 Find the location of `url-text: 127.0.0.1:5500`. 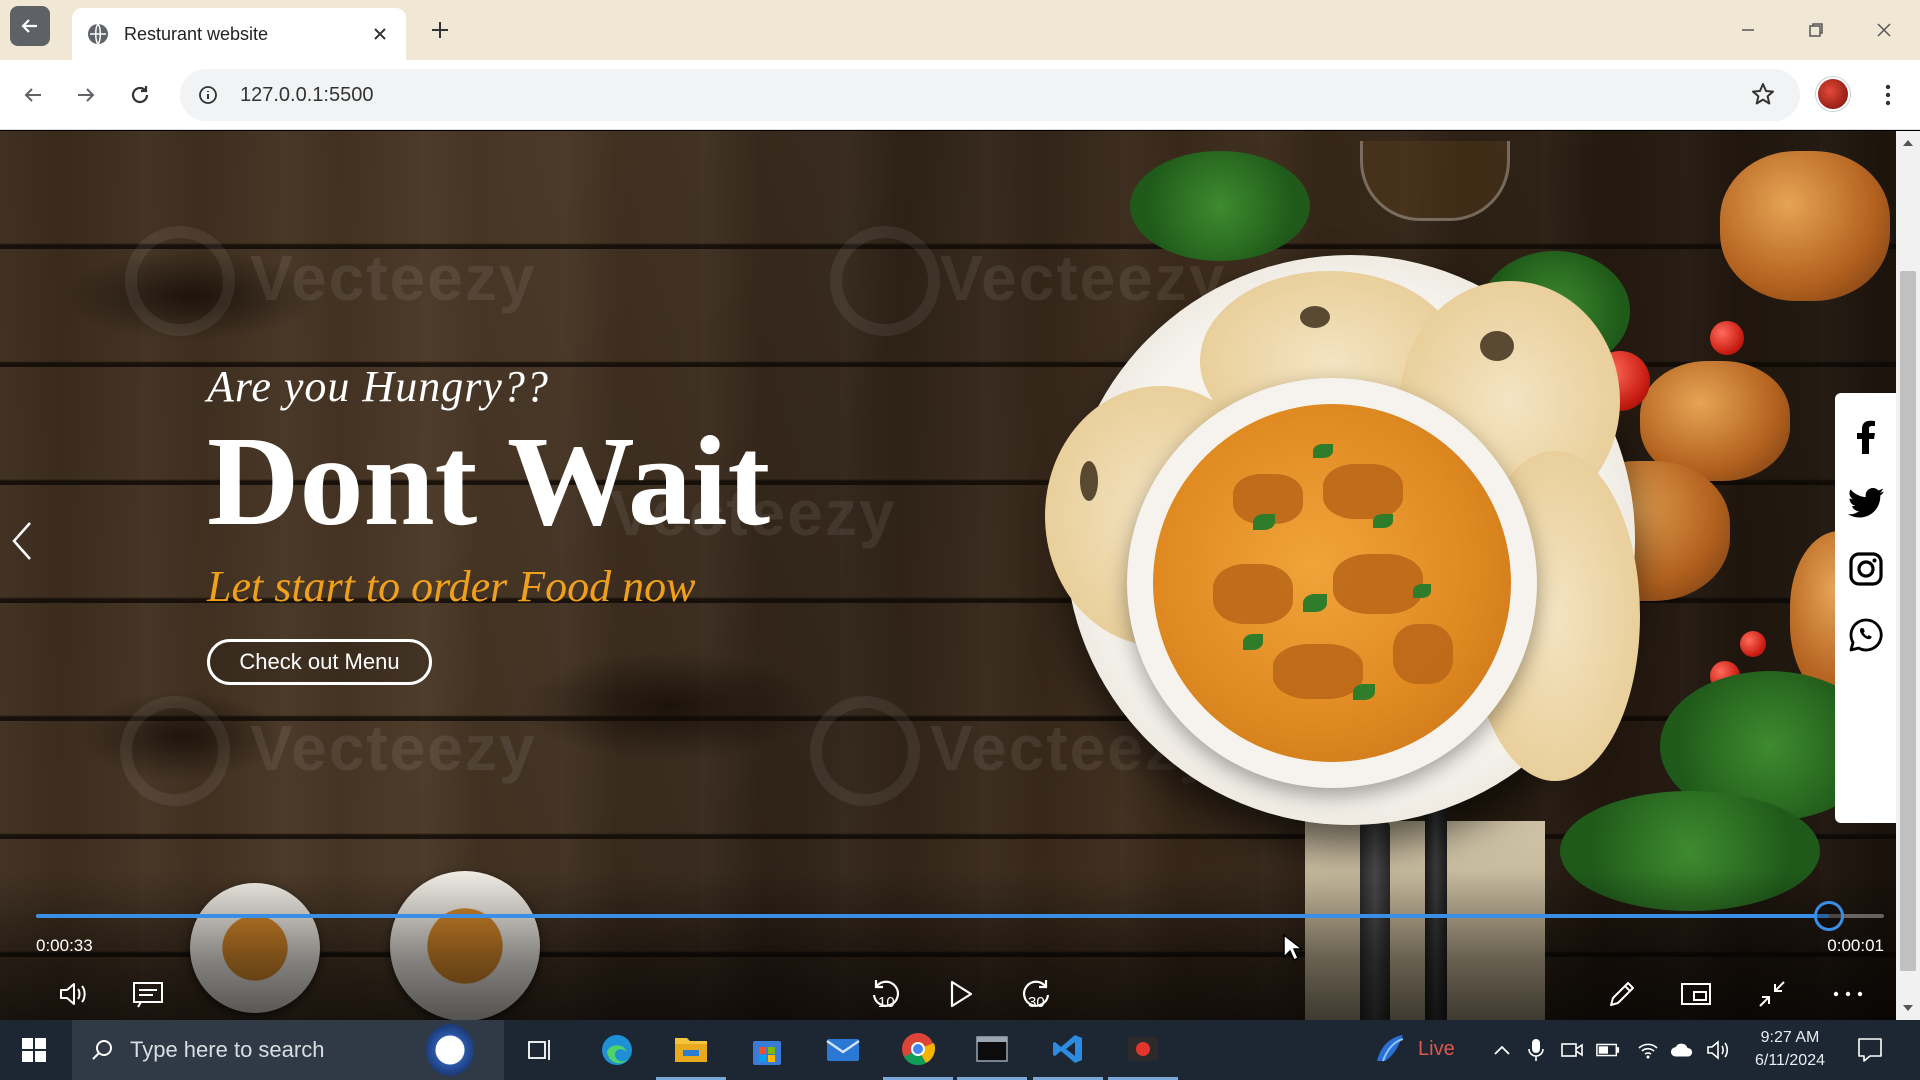

url-text: 127.0.0.1:5500 is located at coordinates (307, 94).